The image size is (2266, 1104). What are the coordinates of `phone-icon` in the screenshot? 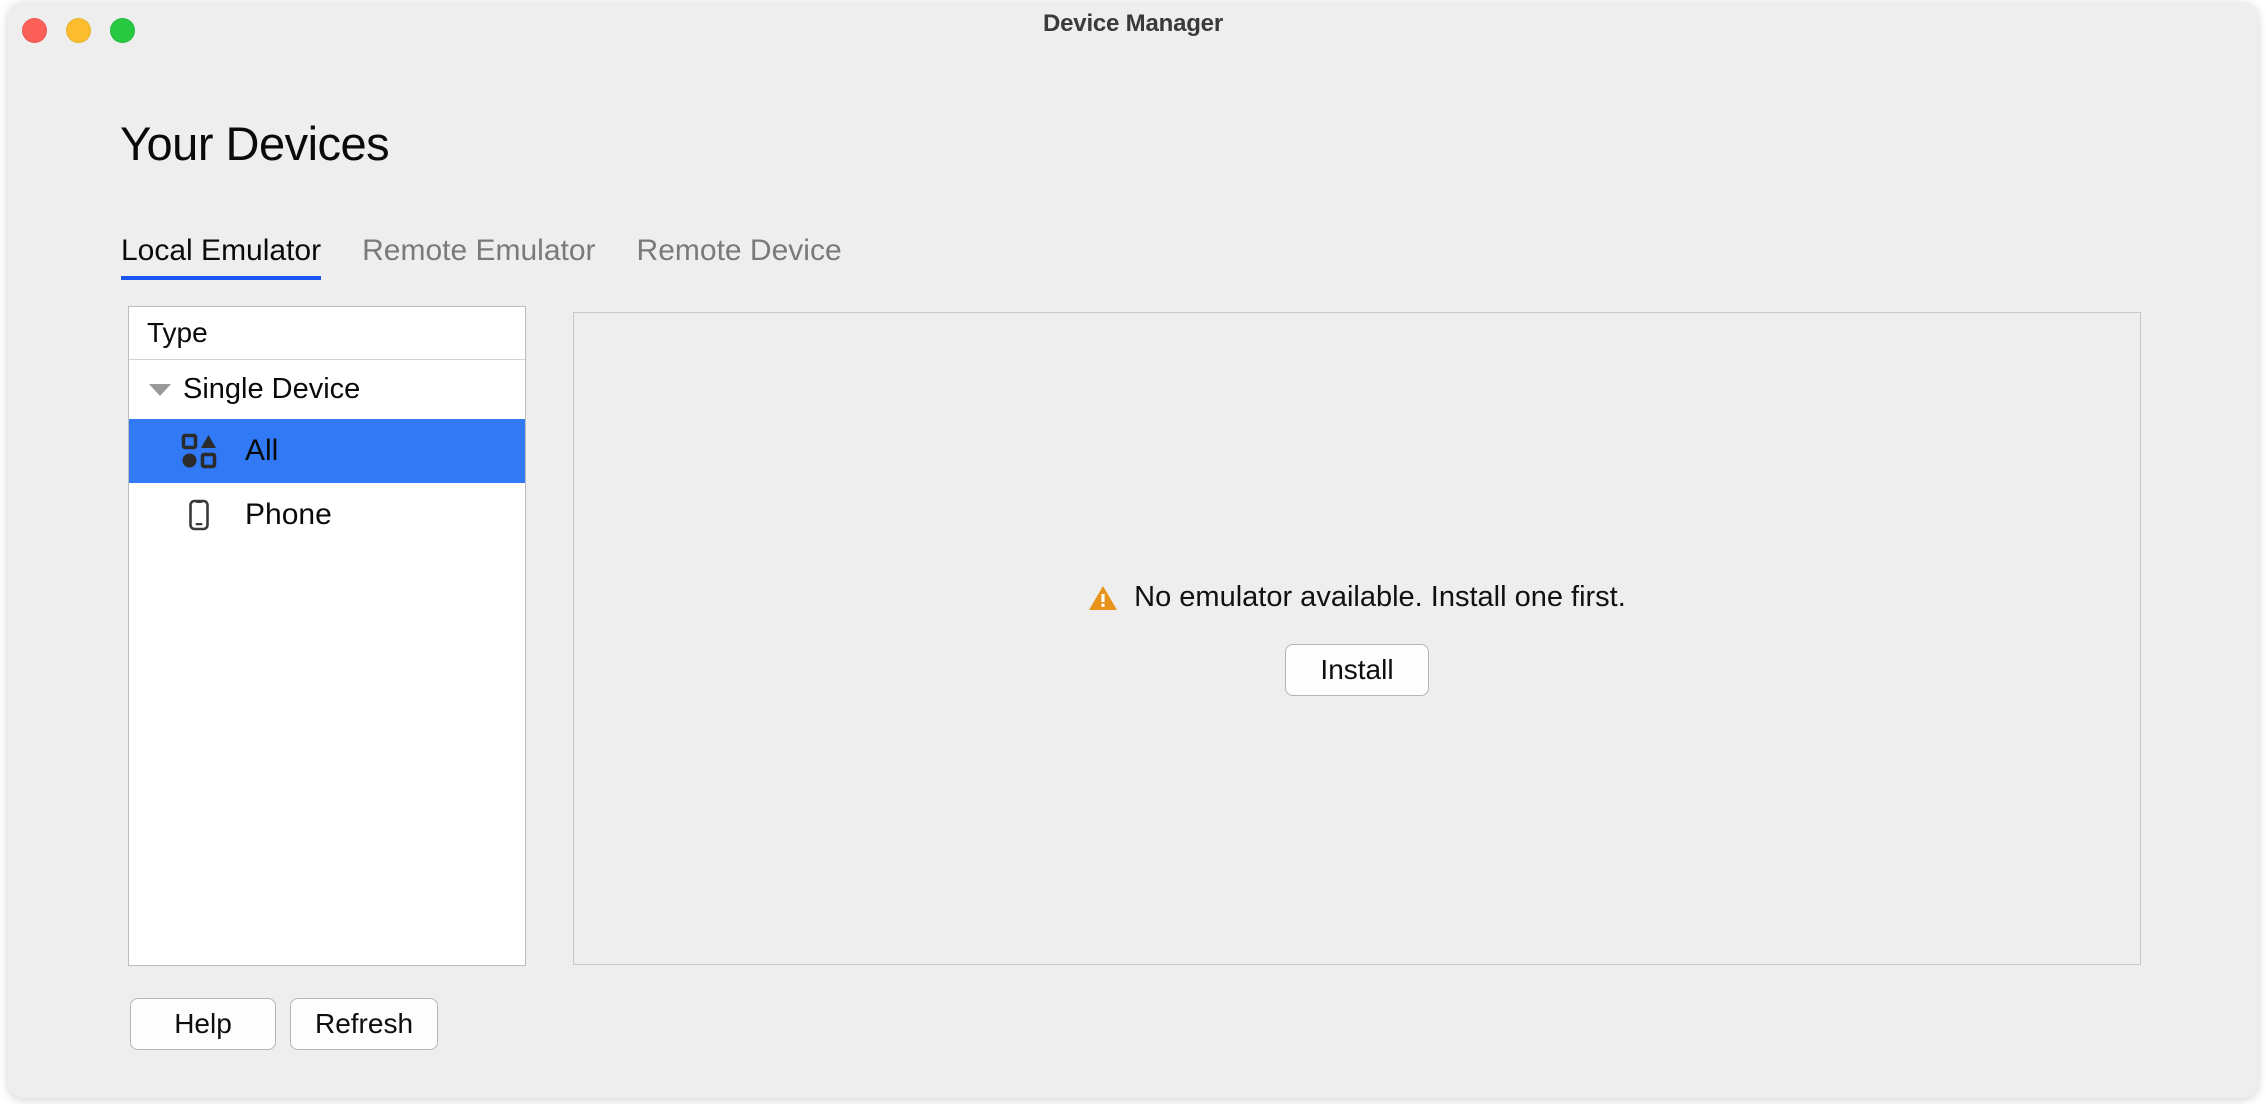 It's located at (199, 515).